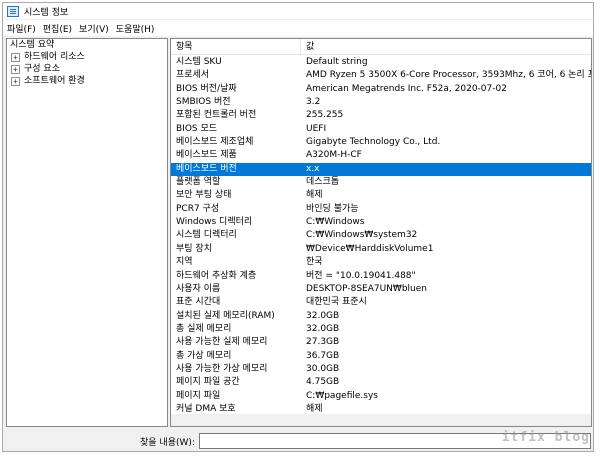 Image resolution: width=600 pixels, height=459 pixels. Describe the element at coordinates (381, 356) in the screenshot. I see `table-row: 총 가상 메모리 36.7GB` at that location.